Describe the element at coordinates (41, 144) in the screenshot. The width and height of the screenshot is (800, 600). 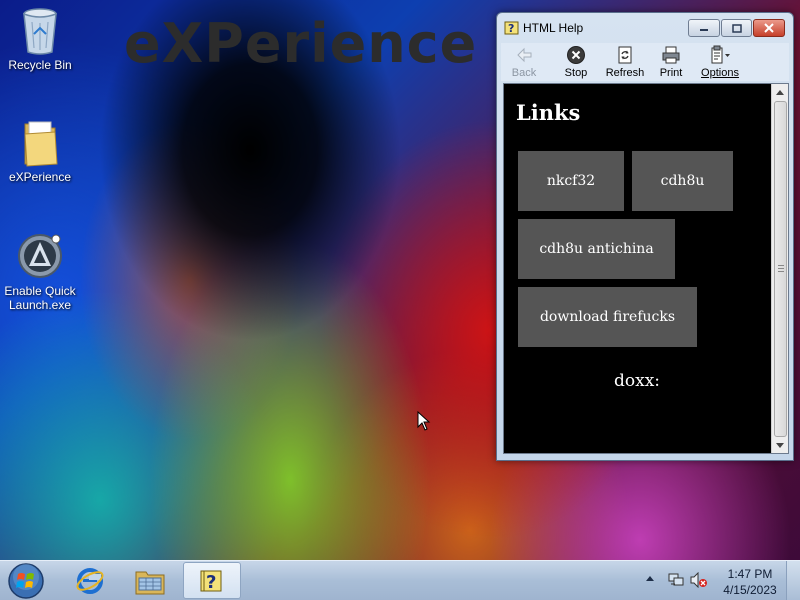
I see `folder-icon` at that location.